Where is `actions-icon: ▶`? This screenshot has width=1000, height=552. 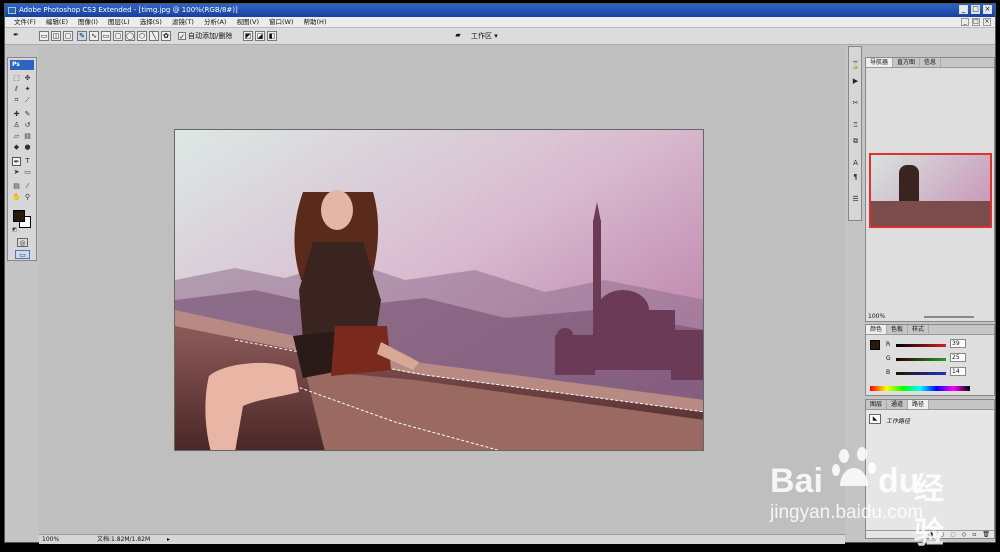 actions-icon: ▶ is located at coordinates (855, 81).